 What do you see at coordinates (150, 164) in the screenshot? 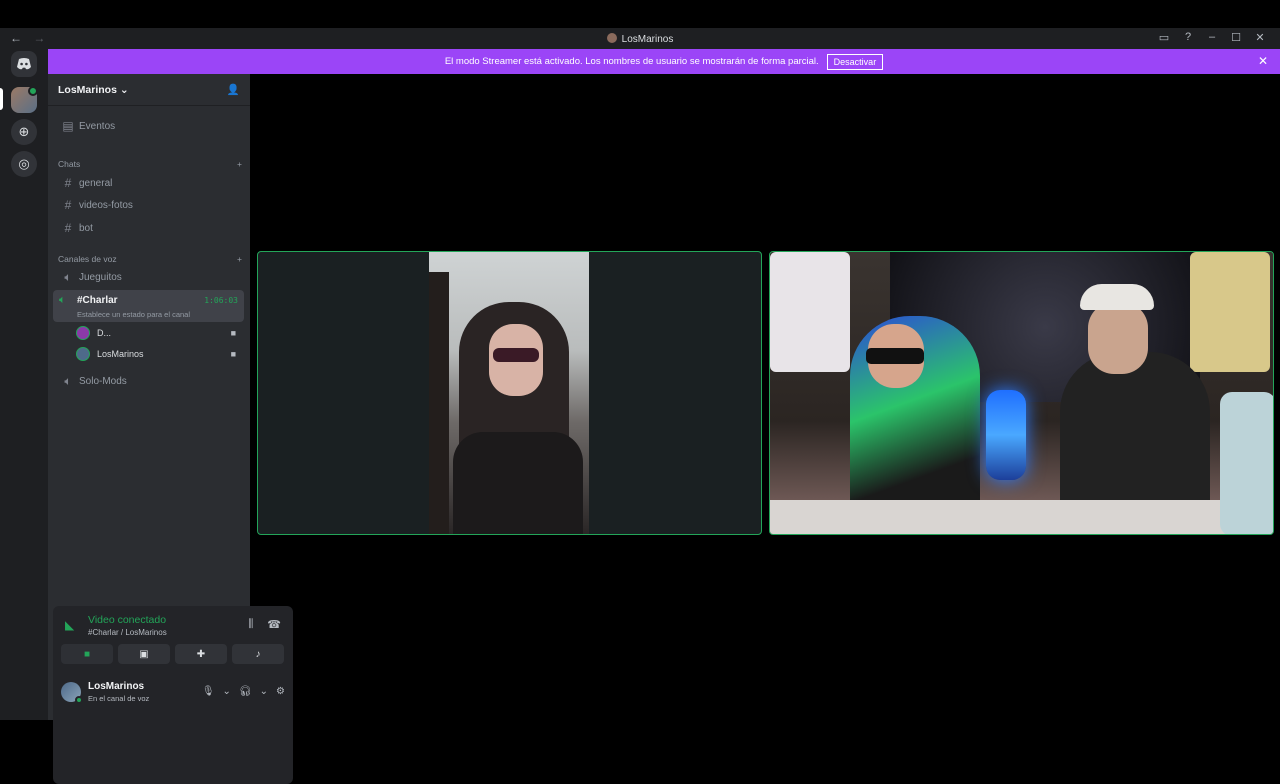
I see `chats-category: Chats +` at bounding box center [150, 164].